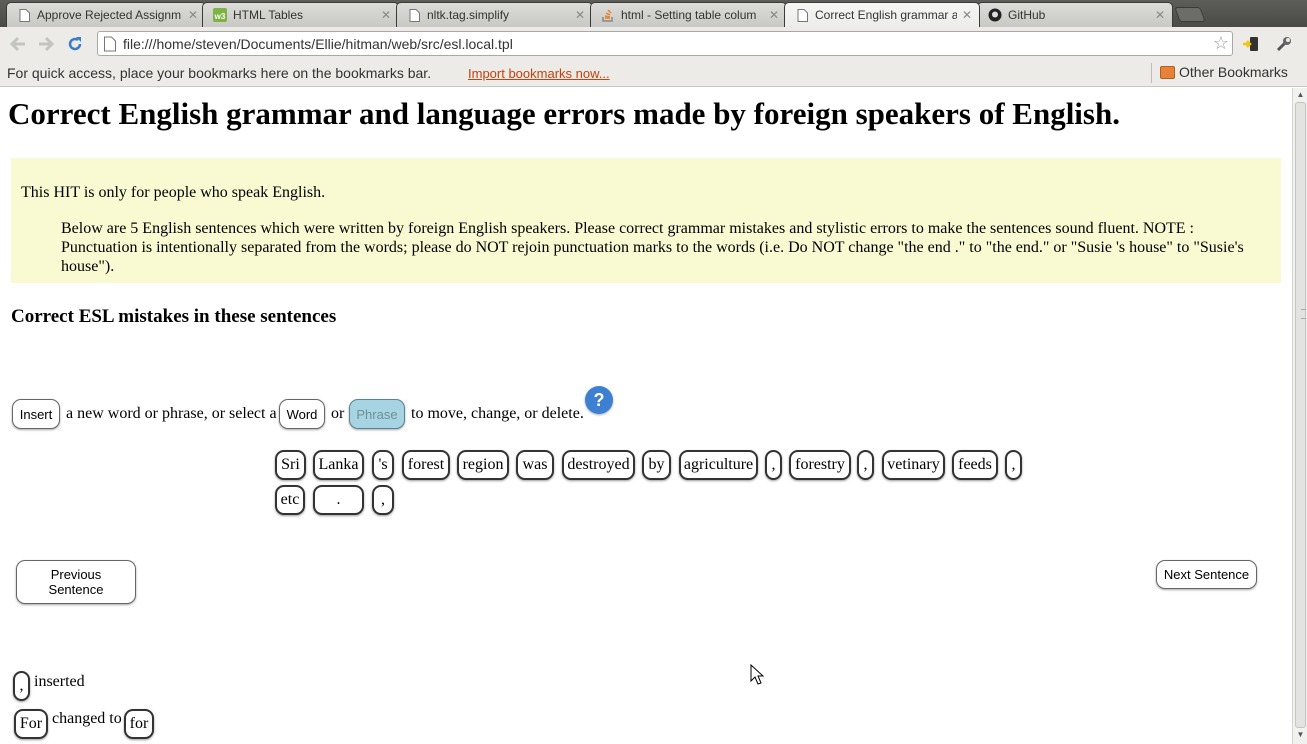  I want to click on tab-nltk: nltk.tag.simplify ✕, so click(494, 14).